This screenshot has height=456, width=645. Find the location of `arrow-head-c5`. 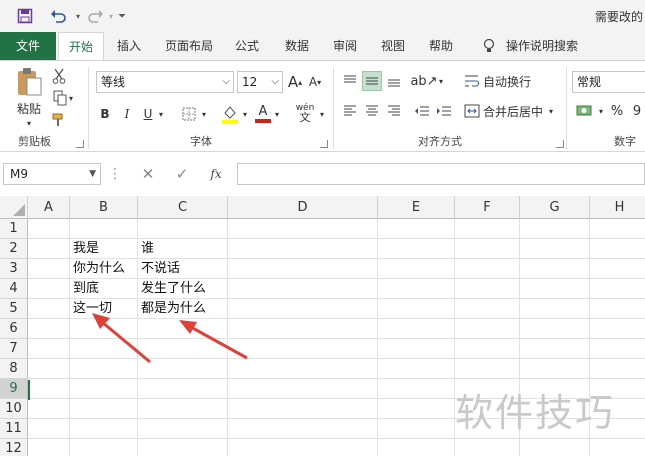

arrow-head-c5 is located at coordinates (188, 327).